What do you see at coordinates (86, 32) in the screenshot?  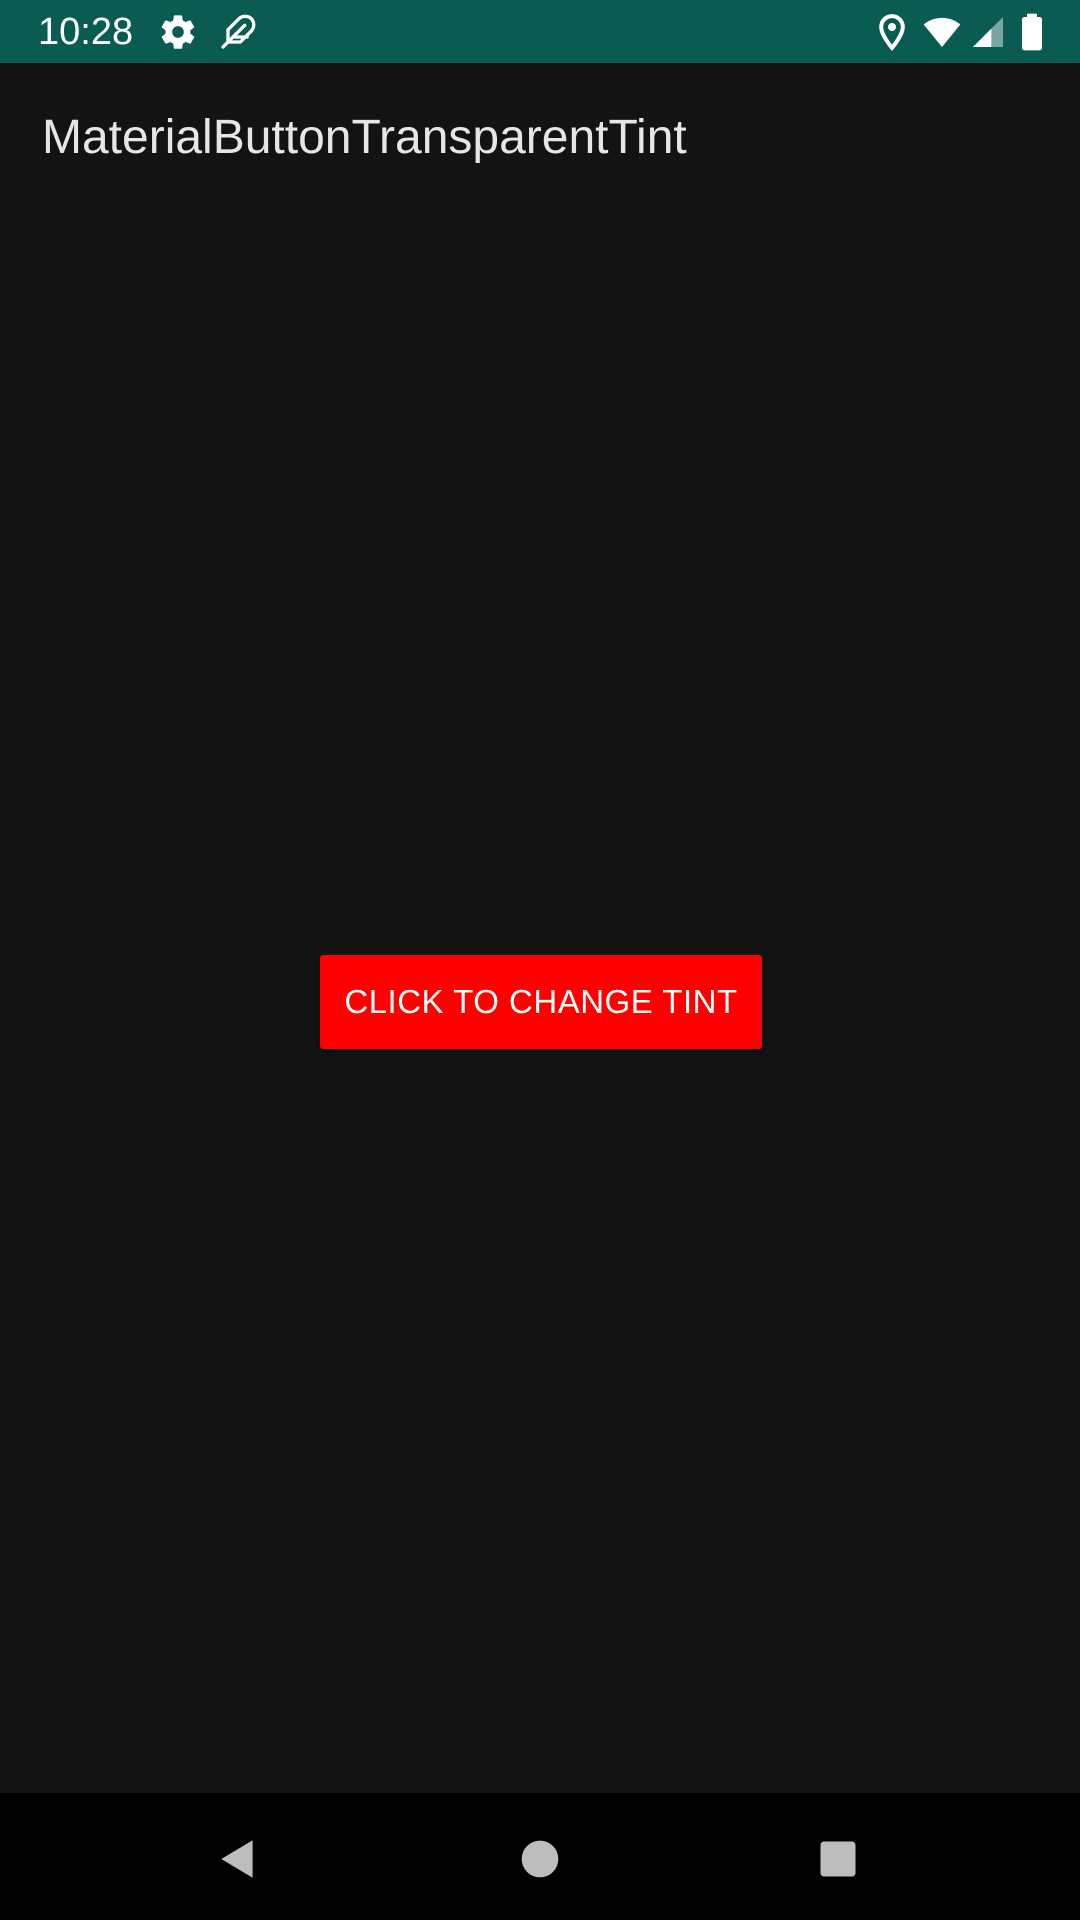 I see `status-time: 10:28` at bounding box center [86, 32].